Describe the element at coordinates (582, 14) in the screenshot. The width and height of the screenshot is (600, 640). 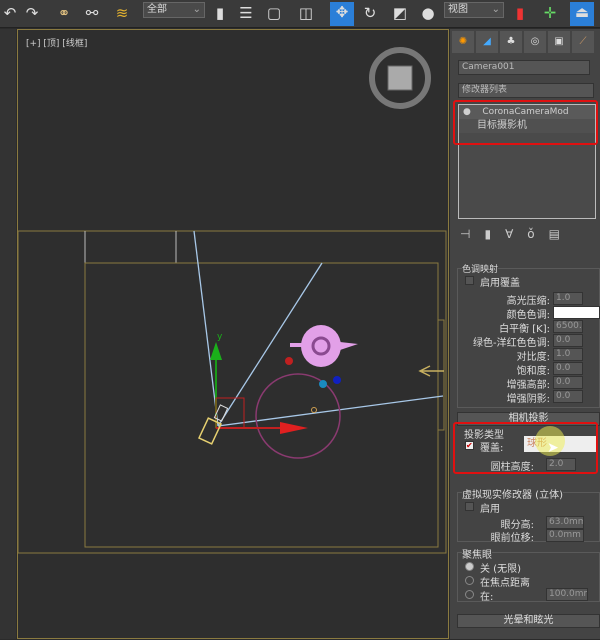
I see `snap-icon: ⏏` at that location.